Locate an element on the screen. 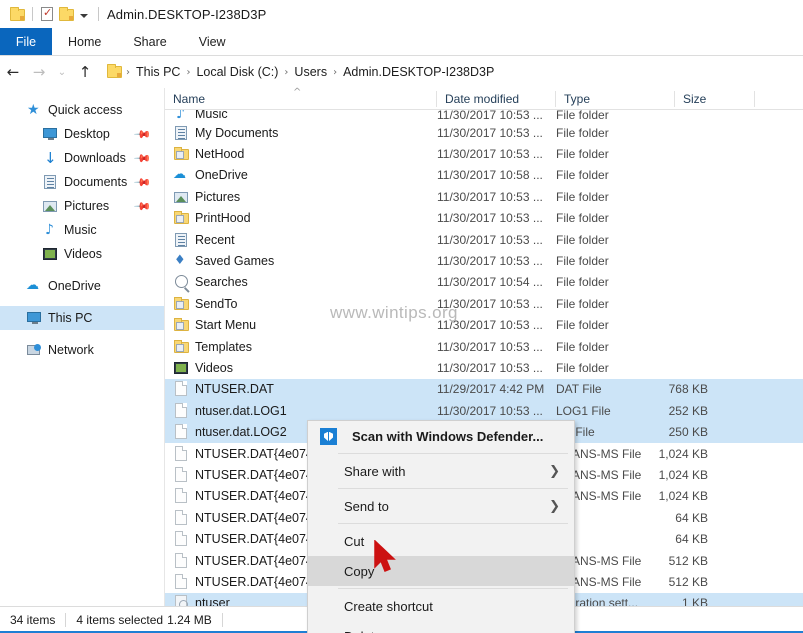 This screenshot has height=633, width=803. file-size-cell: 1,024 KB is located at coordinates (683, 474).